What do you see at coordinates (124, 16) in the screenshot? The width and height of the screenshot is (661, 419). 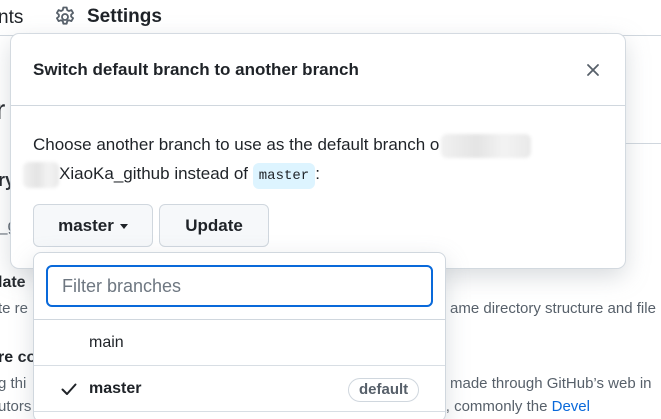 I see `settings-label: Settings` at bounding box center [124, 16].